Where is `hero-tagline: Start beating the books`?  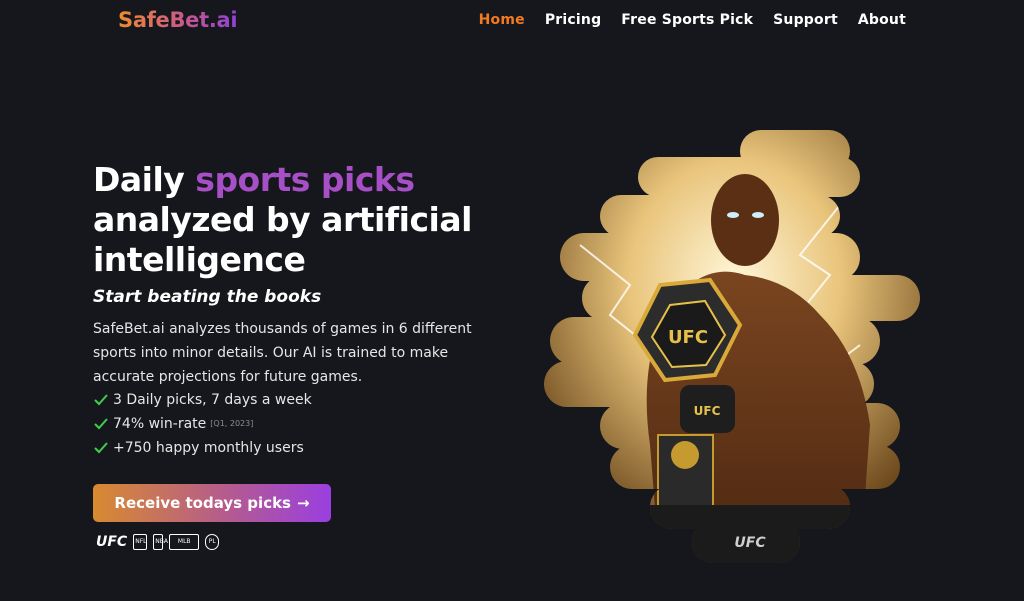 hero-tagline: Start beating the books is located at coordinates (207, 297).